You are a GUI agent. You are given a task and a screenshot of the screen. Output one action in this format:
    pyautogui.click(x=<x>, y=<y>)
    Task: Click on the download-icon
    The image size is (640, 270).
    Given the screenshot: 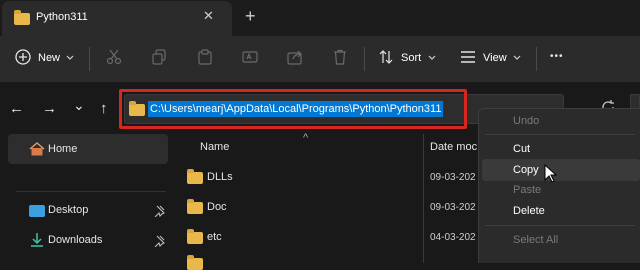 What is the action you would take?
    pyautogui.click(x=37, y=240)
    